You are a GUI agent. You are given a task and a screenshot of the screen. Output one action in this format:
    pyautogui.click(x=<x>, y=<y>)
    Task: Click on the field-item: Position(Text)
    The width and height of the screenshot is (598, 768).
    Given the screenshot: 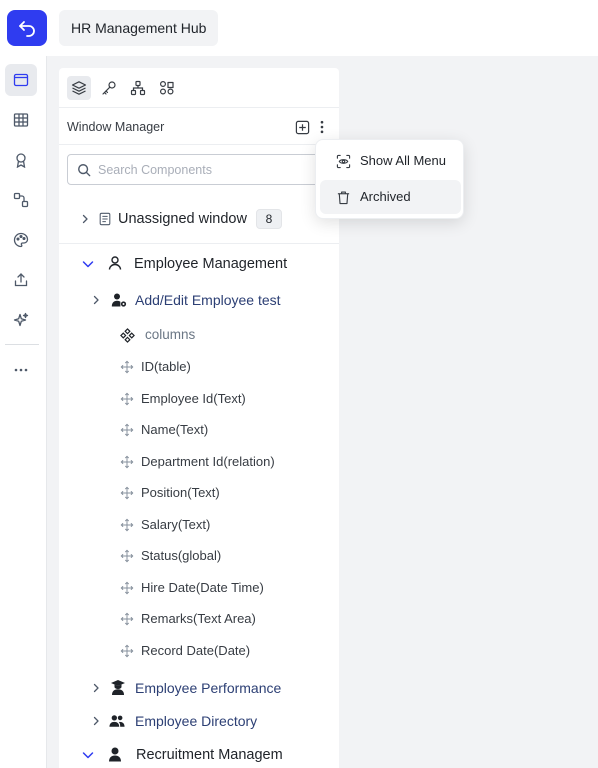 What is the action you would take?
    pyautogui.click(x=199, y=492)
    